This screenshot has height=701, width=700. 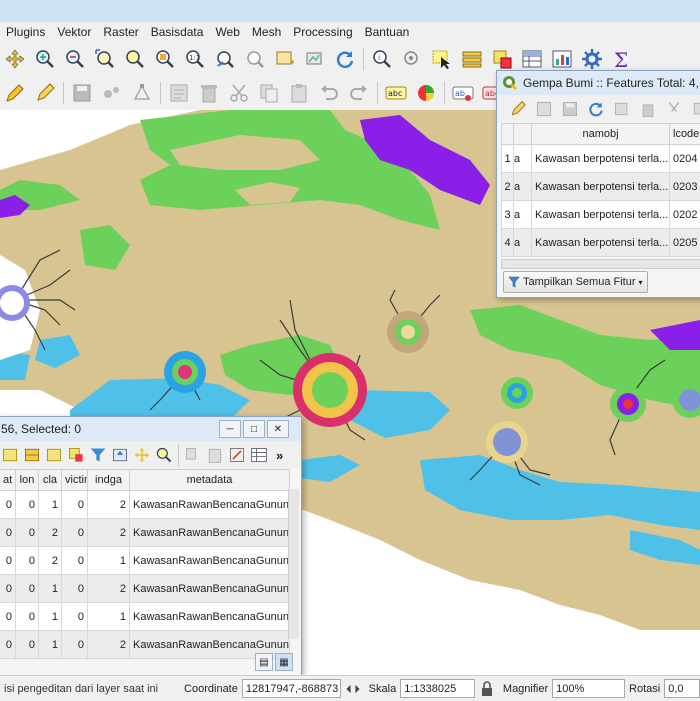 I want to click on table-row: 0 0 2 0 2 KawasanRawanBencanaGunung, so click(x=145, y=533).